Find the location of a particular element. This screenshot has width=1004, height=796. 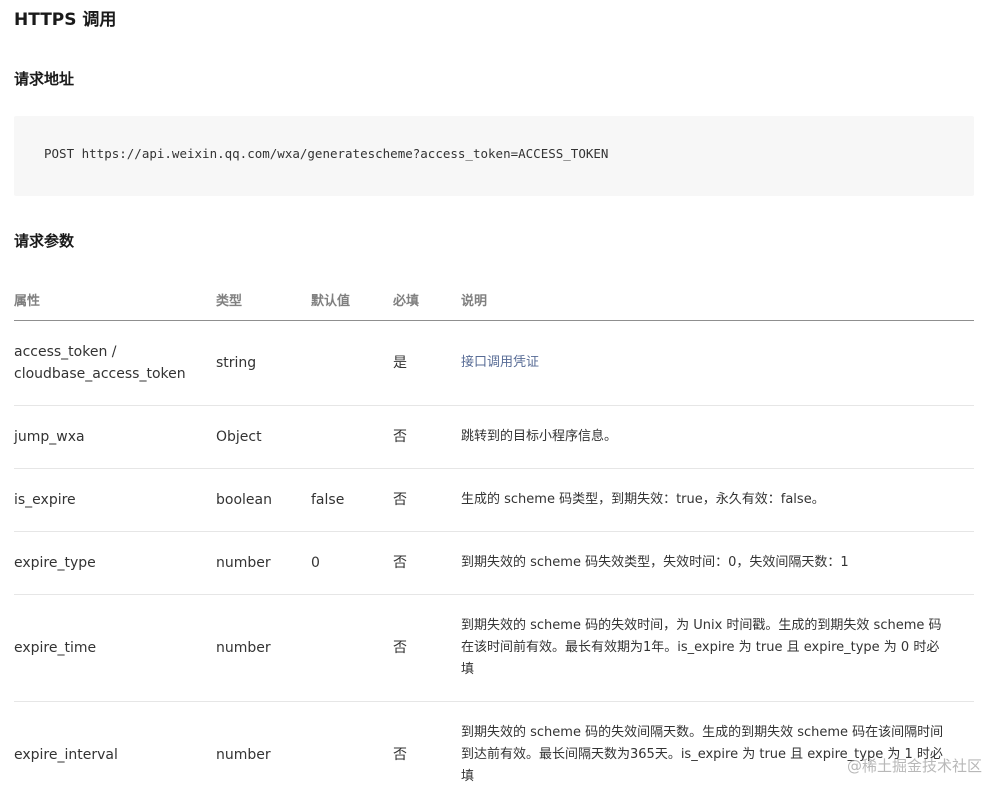

watermark: @稀土掘金技术社区 is located at coordinates (914, 766).